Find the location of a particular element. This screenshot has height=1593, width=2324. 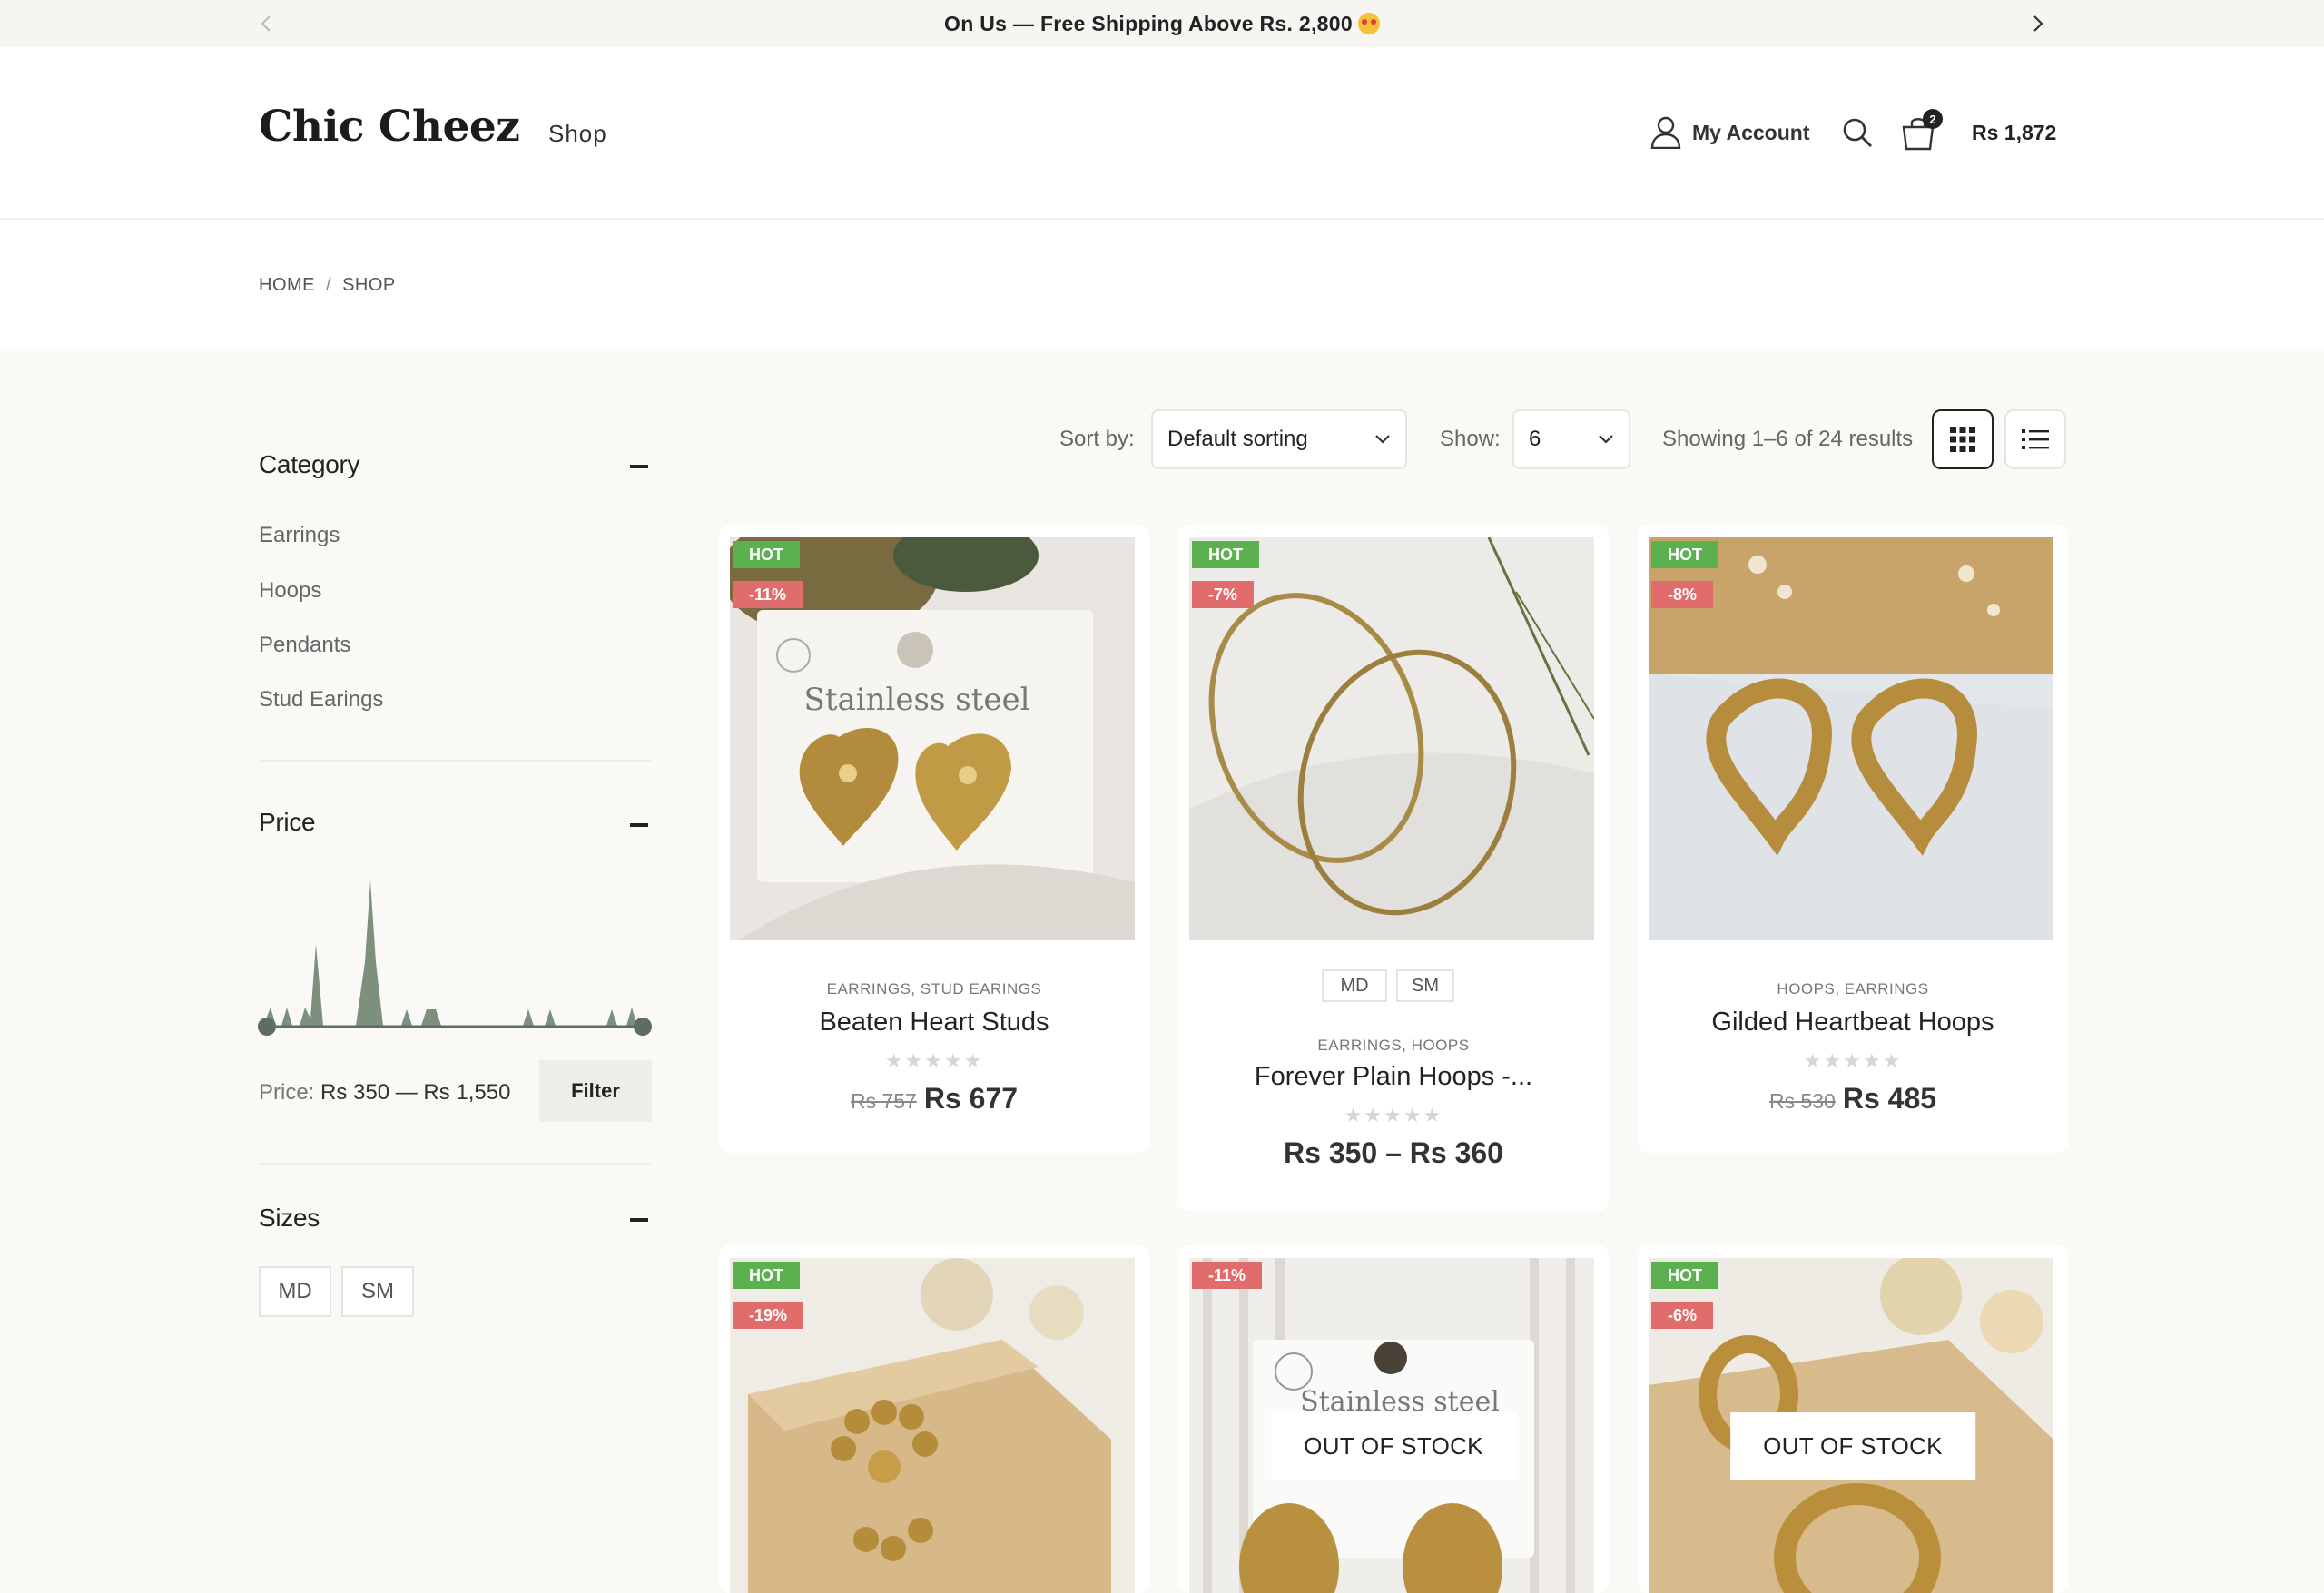

filter-button: Filter is located at coordinates (595, 1091).